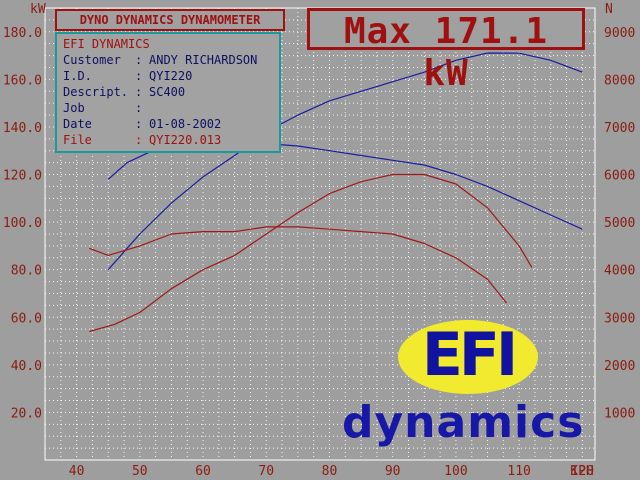  What do you see at coordinates (185, 124) in the screenshot?
I see `info-value: 01-08-2002` at bounding box center [185, 124].